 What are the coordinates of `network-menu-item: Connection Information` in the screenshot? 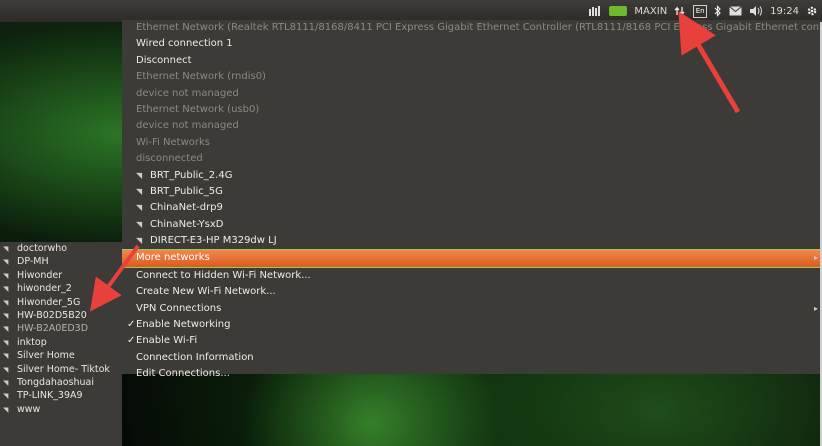 It's located at (472, 358).